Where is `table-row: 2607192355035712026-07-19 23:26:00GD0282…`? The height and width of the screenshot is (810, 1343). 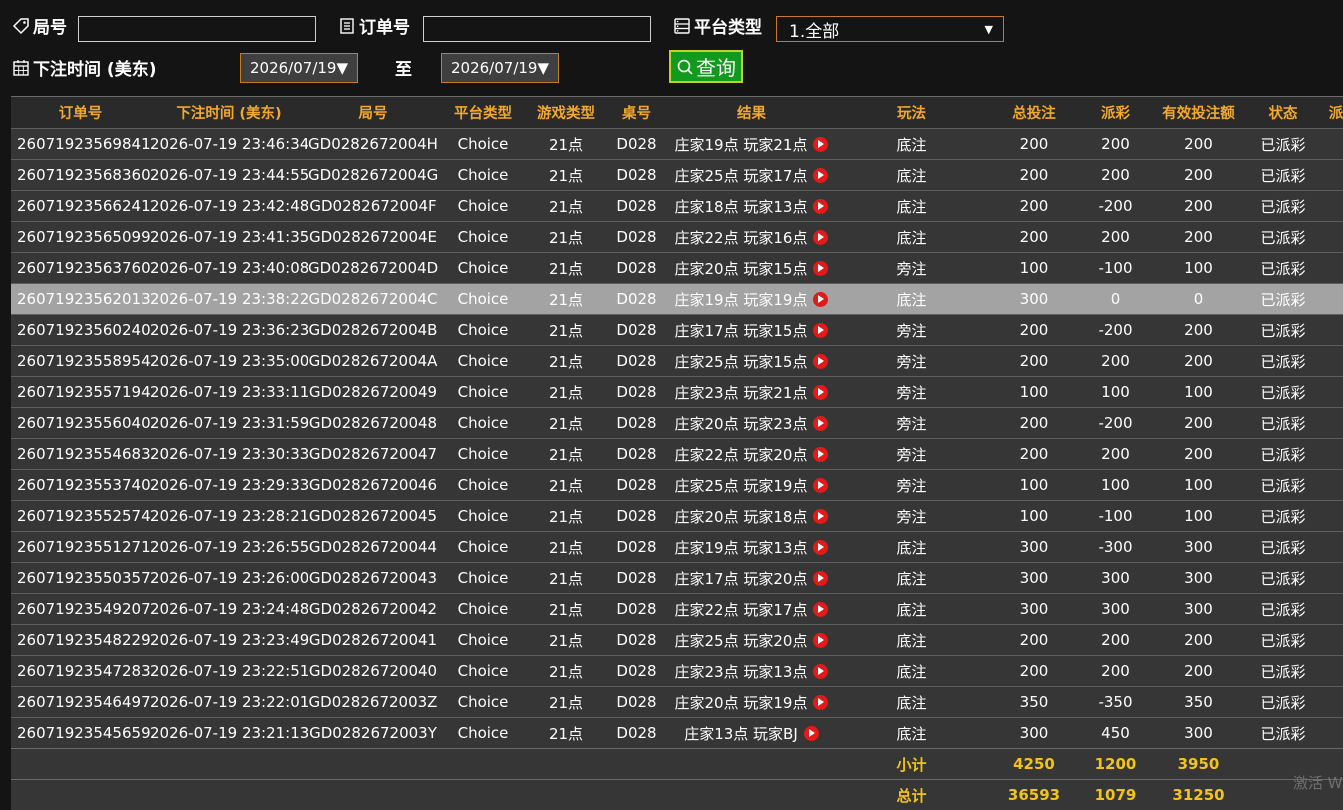
table-row: 2607192355035712026-07-19 23:26:00GD0282… is located at coordinates (677, 578).